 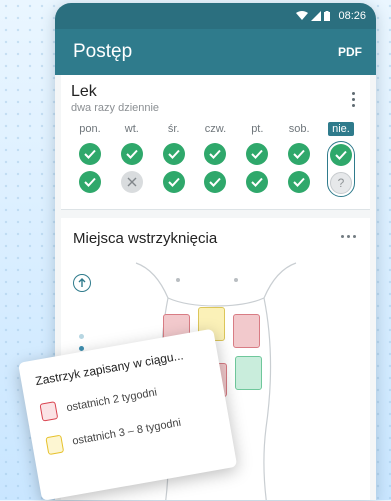 What do you see at coordinates (348, 236) in the screenshot?
I see `more-horiz-icon` at bounding box center [348, 236].